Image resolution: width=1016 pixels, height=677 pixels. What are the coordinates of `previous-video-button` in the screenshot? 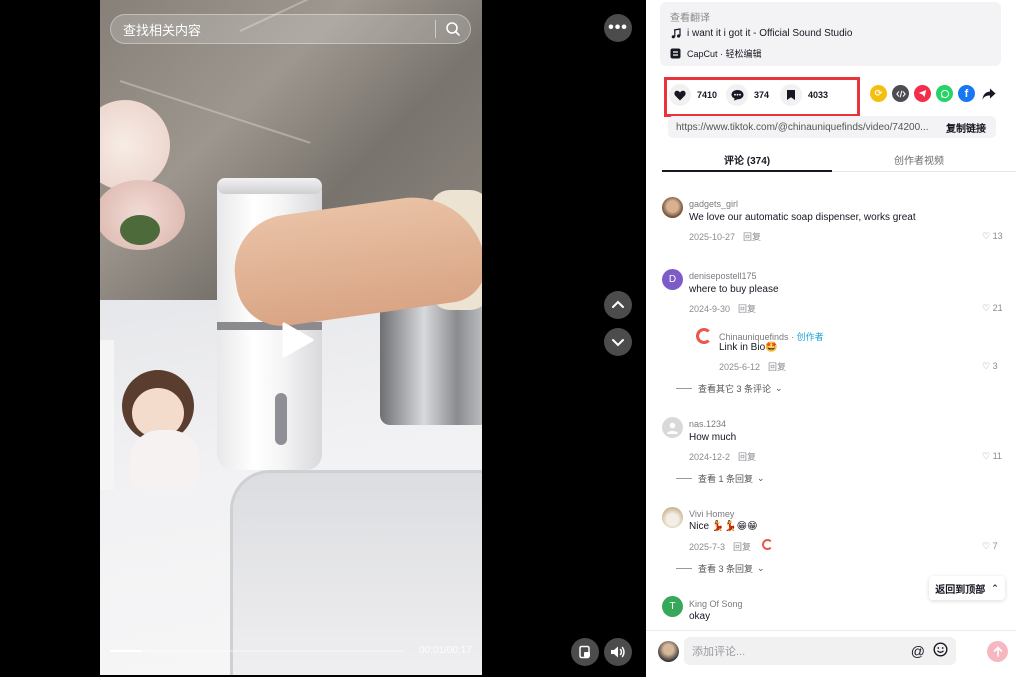 It's located at (618, 305).